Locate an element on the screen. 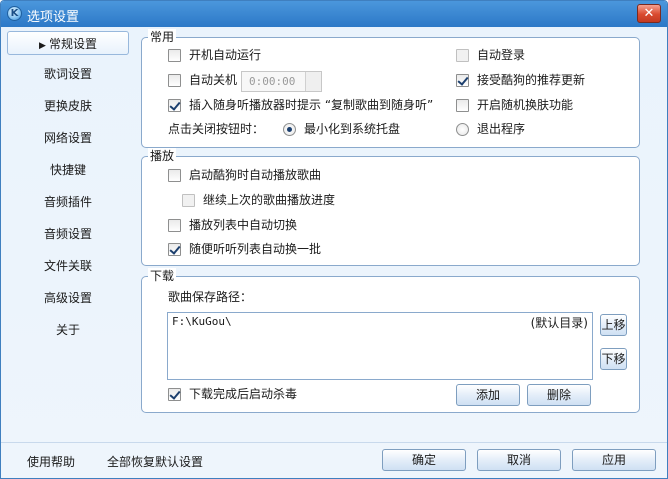 Image resolution: width=668 pixels, height=479 pixels. help-link: 使用帮助 is located at coordinates (51, 461).